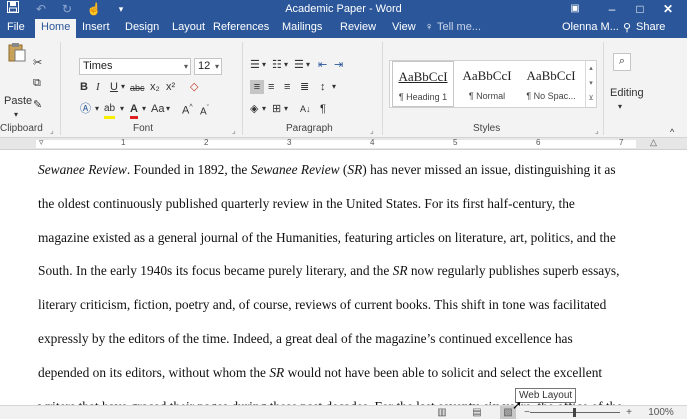 This screenshot has height=419, width=687. What do you see at coordinates (257, 87) in the screenshot?
I see `align-left-icon: ≡` at bounding box center [257, 87].